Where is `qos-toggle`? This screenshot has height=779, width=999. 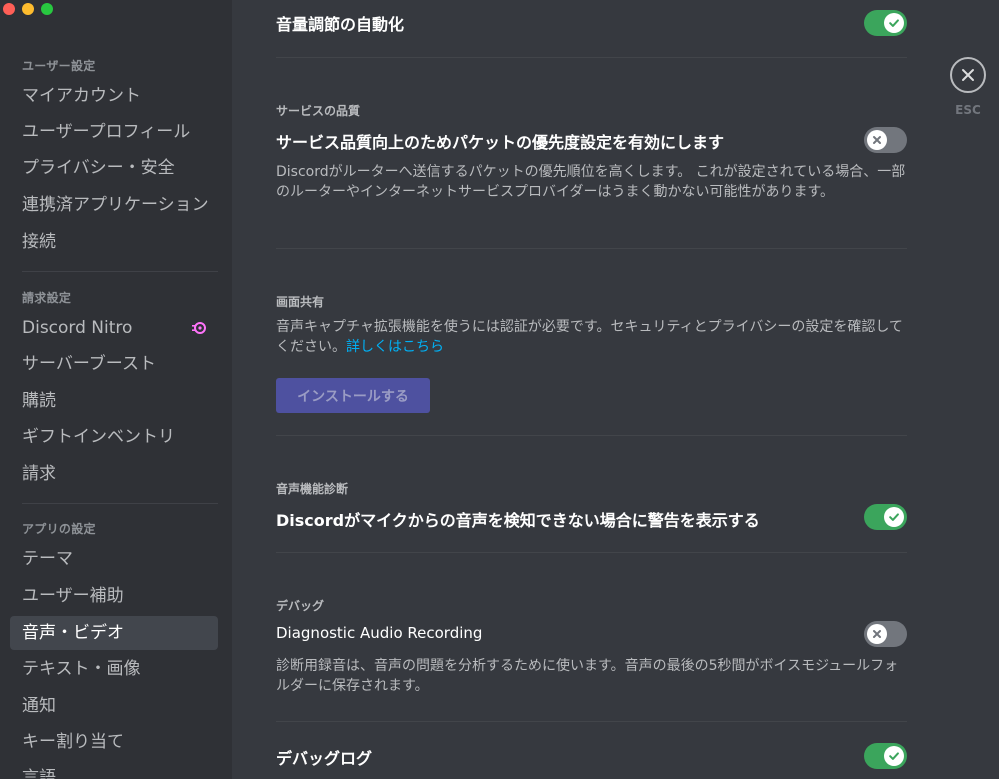 qos-toggle is located at coordinates (885, 140).